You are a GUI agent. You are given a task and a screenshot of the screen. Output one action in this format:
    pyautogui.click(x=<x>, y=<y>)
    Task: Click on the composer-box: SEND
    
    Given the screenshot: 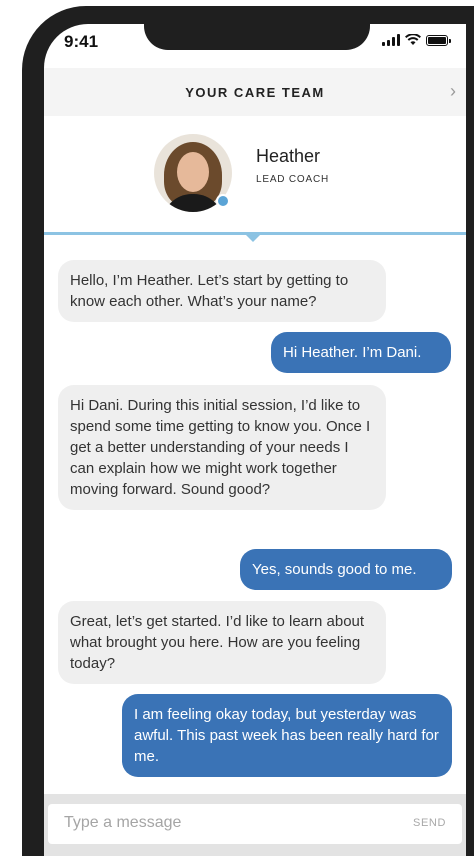 What is the action you would take?
    pyautogui.click(x=255, y=824)
    